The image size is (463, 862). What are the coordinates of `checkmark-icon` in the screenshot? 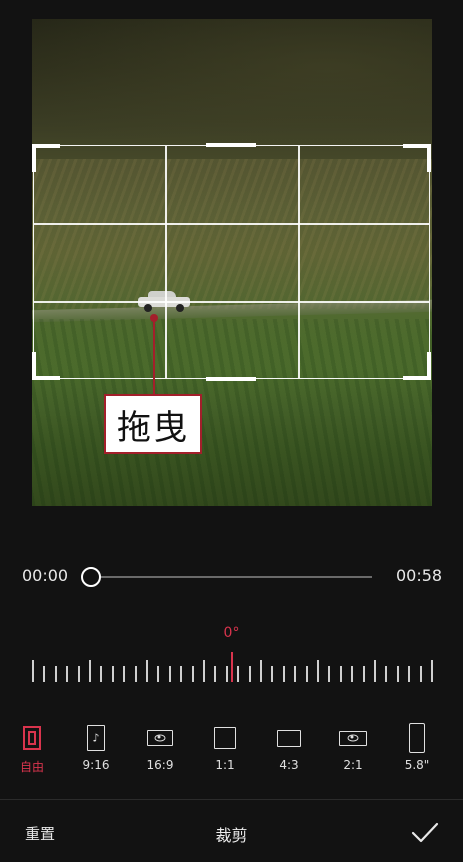 It's located at (425, 832).